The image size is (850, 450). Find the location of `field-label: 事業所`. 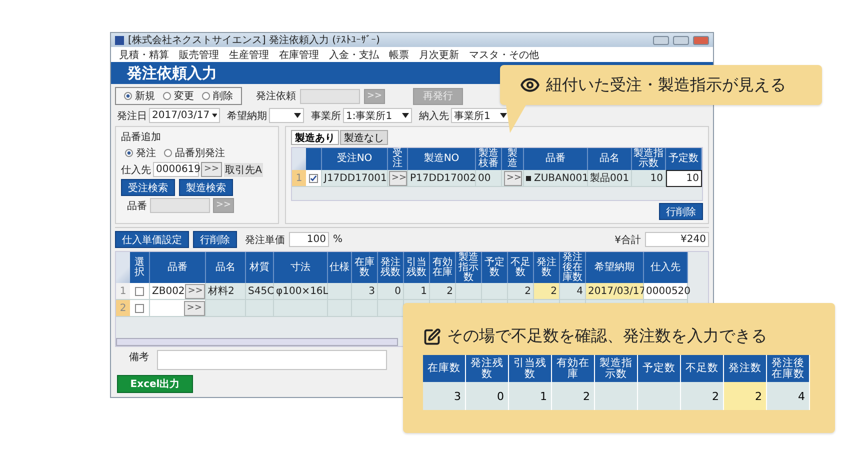

field-label: 事業所 is located at coordinates (326, 116).